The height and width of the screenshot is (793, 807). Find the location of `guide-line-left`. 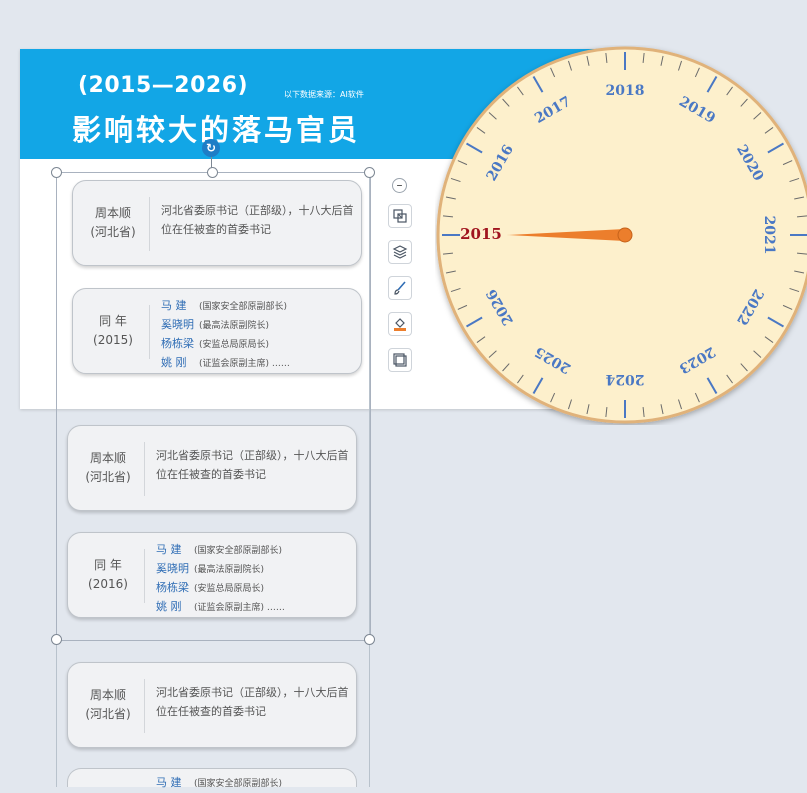

guide-line-left is located at coordinates (56, 479).